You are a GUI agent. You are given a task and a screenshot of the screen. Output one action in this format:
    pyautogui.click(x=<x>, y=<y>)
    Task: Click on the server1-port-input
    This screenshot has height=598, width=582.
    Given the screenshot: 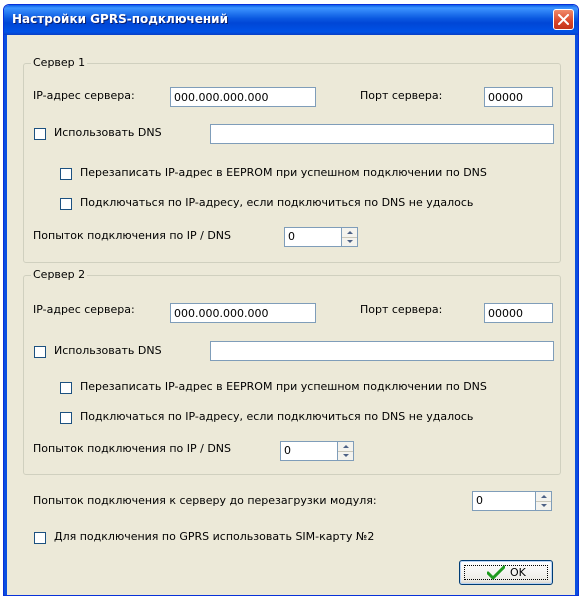 What is the action you would take?
    pyautogui.click(x=518, y=97)
    